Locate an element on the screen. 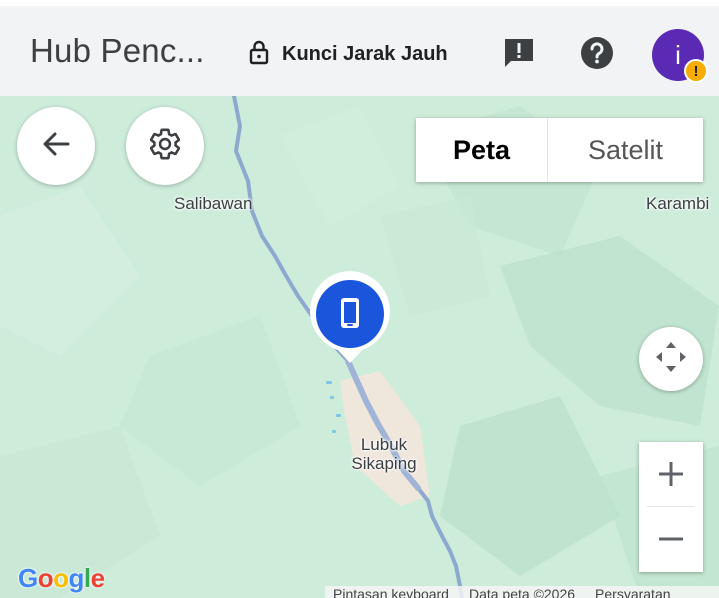 The height and width of the screenshot is (598, 719). logo-letter: l is located at coordinates (87, 578).